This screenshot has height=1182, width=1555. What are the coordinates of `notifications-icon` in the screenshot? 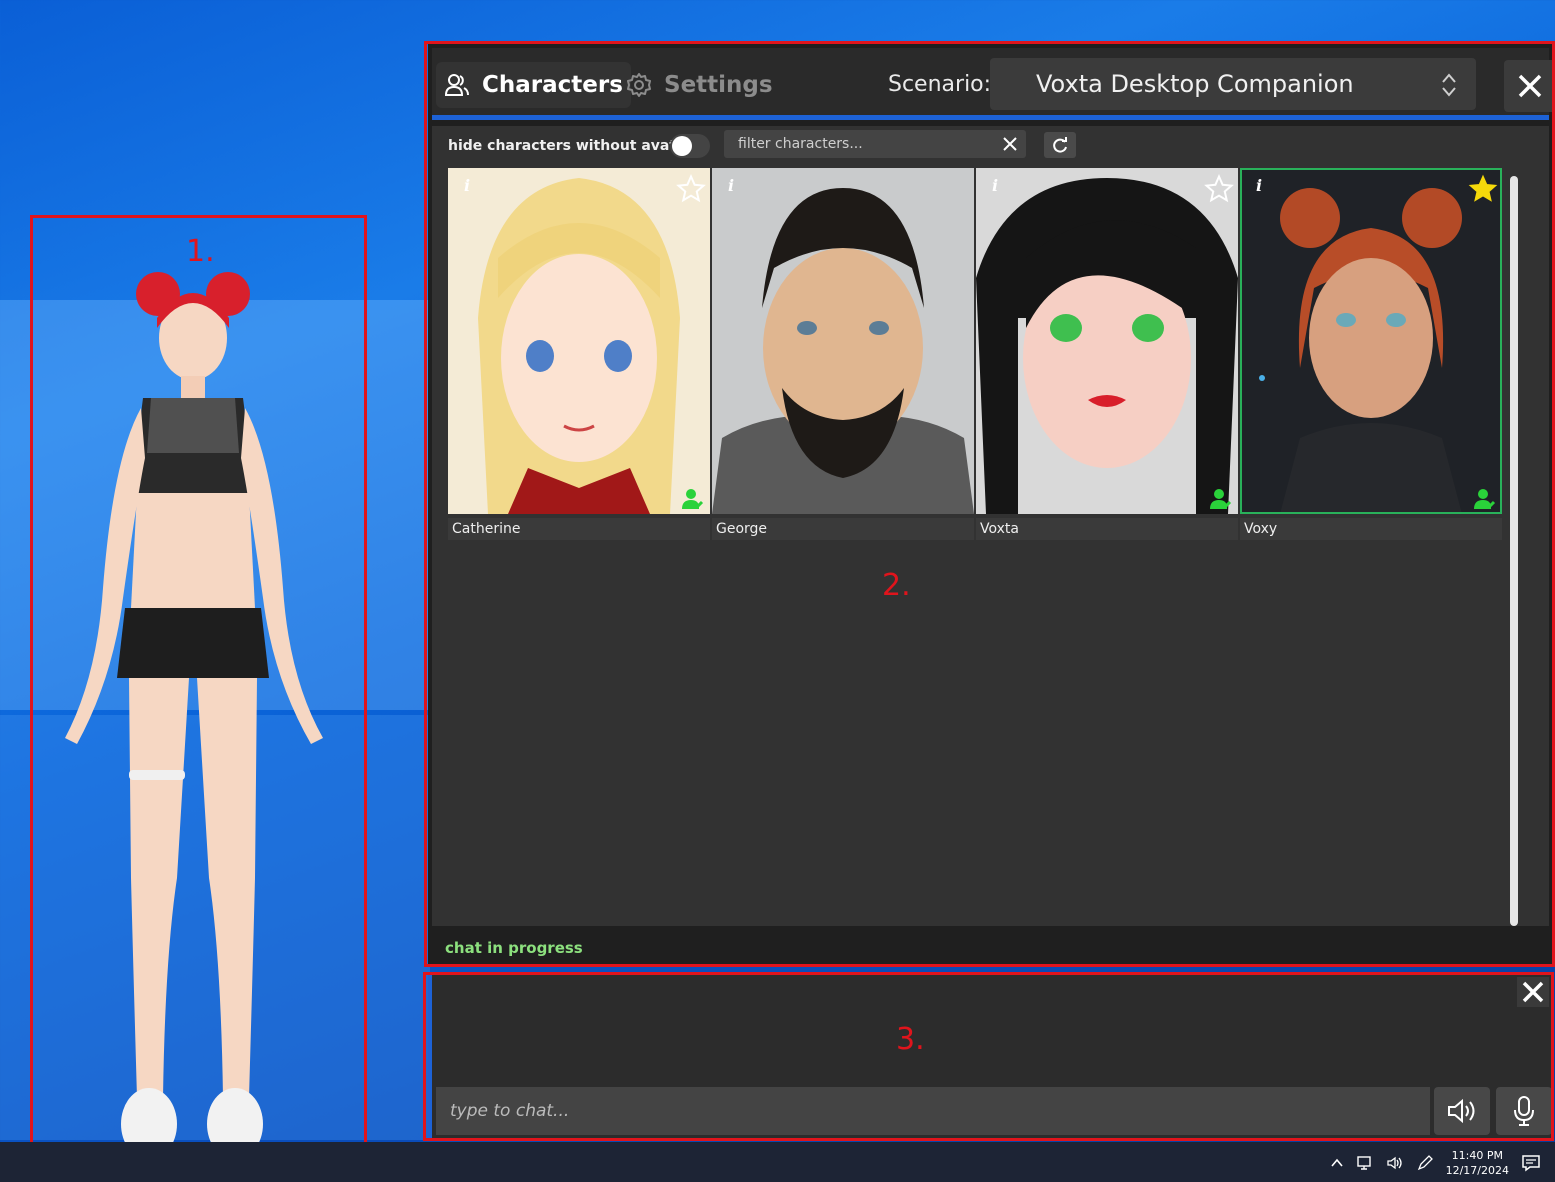 It's located at (1531, 1163).